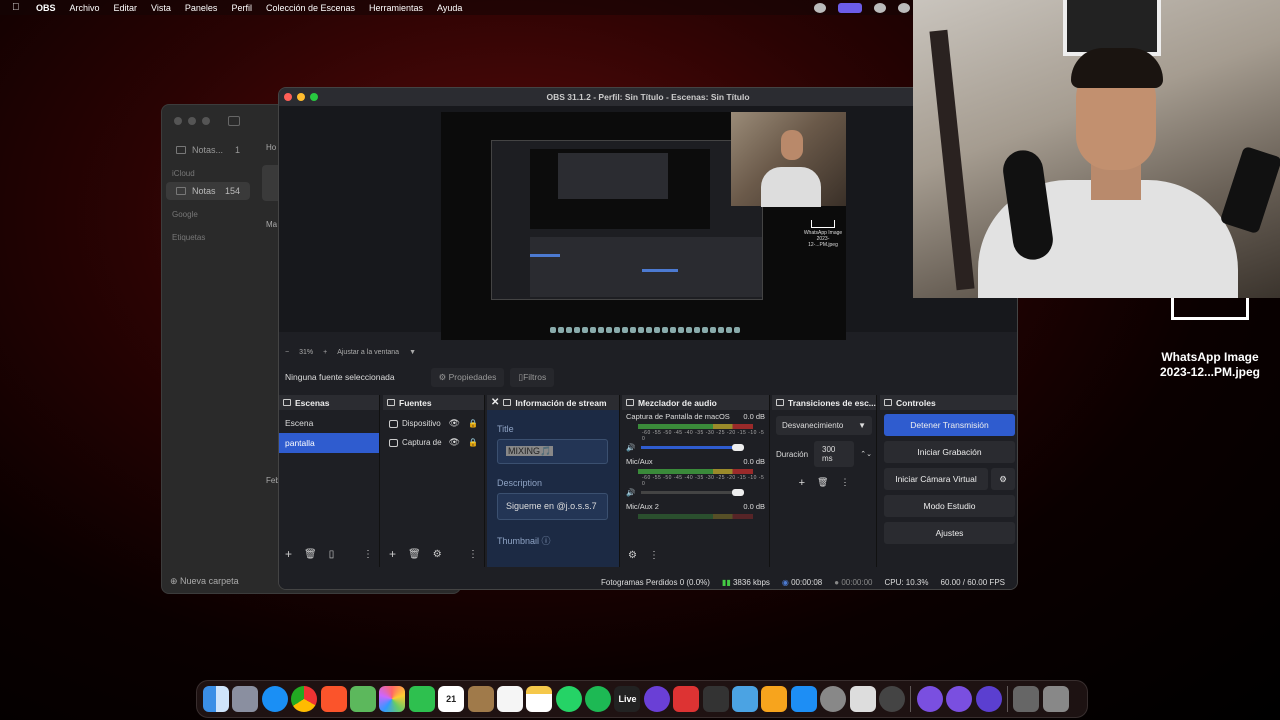 The width and height of the screenshot is (1280, 720). Describe the element at coordinates (598, 699) in the screenshot. I see `spotify-icon` at that location.